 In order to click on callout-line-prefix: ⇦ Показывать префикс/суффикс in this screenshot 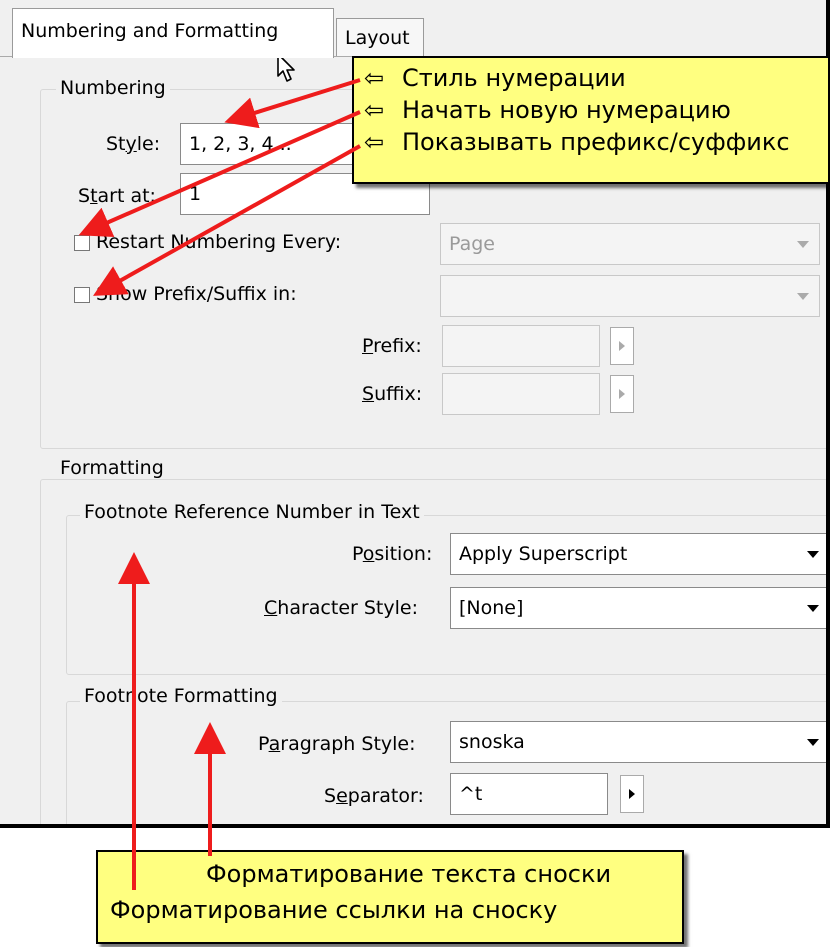, I will do `click(577, 142)`.